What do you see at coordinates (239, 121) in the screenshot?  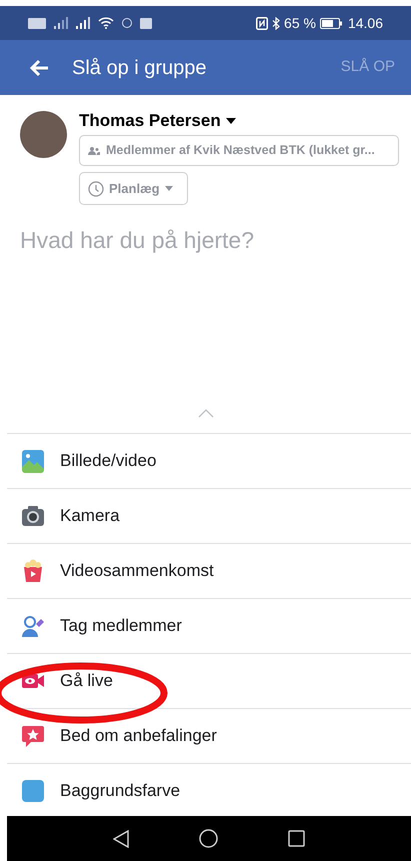 I see `author-selector: Thomas Petersen` at bounding box center [239, 121].